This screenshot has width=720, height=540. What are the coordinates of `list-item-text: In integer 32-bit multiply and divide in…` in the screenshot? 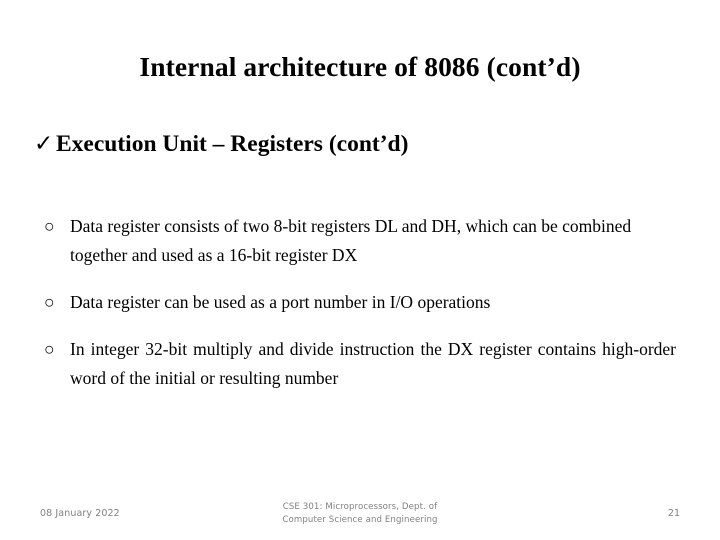 It's located at (373, 363).